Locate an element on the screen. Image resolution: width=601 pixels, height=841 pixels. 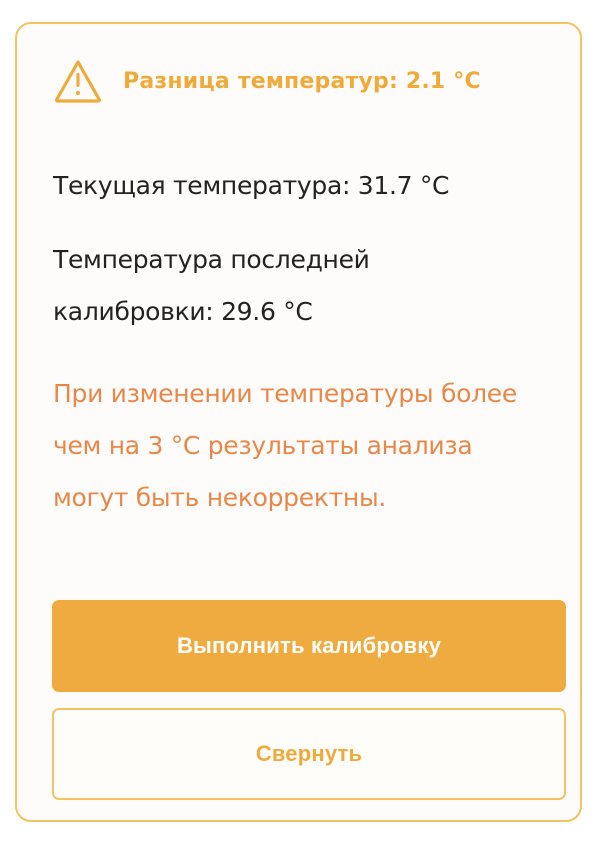
collapse-button: Свернуть is located at coordinates (309, 754).